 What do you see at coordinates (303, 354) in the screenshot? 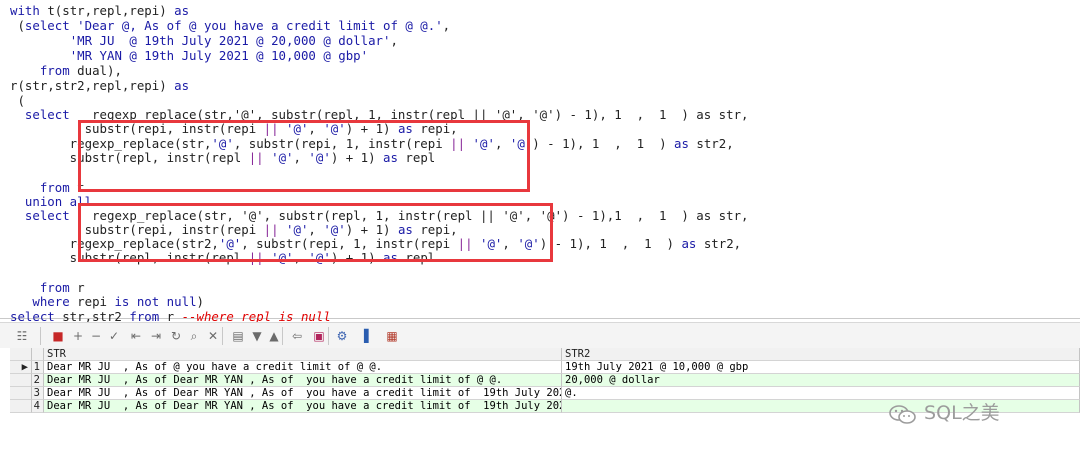
I see `column-header-str: STR` at bounding box center [303, 354].